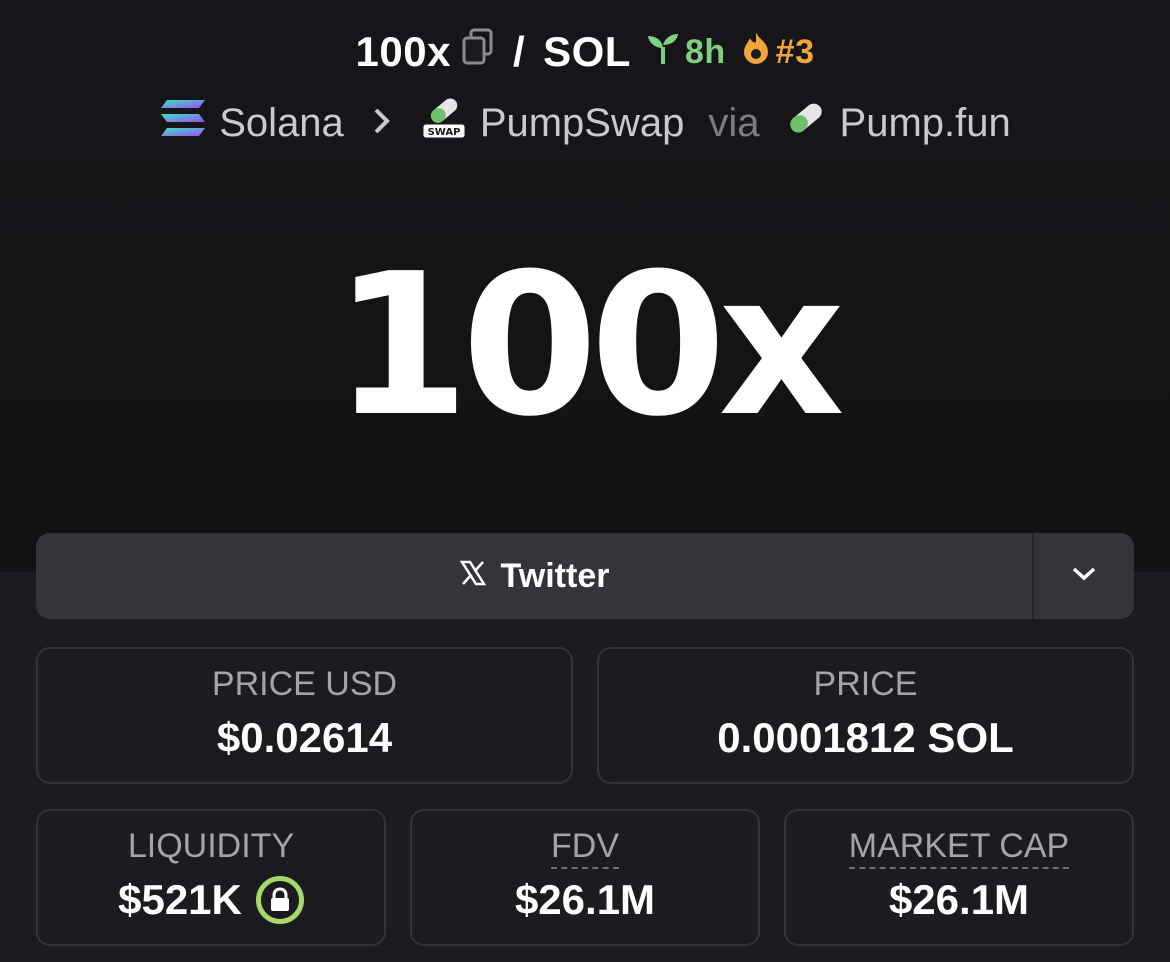 The height and width of the screenshot is (962, 1170). Describe the element at coordinates (865, 684) in the screenshot. I see `price-native-label: PRICE` at that location.